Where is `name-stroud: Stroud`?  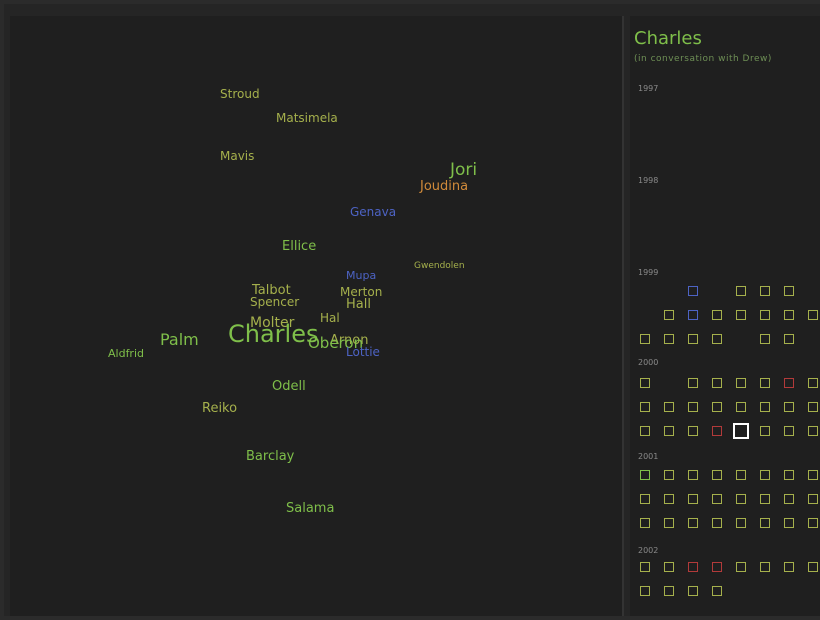 name-stroud: Stroud is located at coordinates (240, 94).